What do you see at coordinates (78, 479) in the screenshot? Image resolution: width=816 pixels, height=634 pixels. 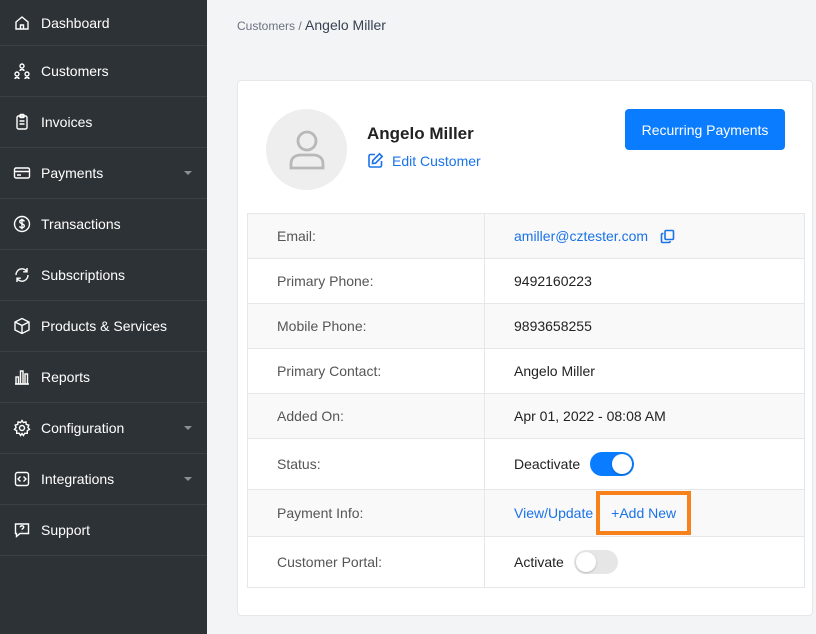 I see `sidebar-item-label: Integrations` at bounding box center [78, 479].